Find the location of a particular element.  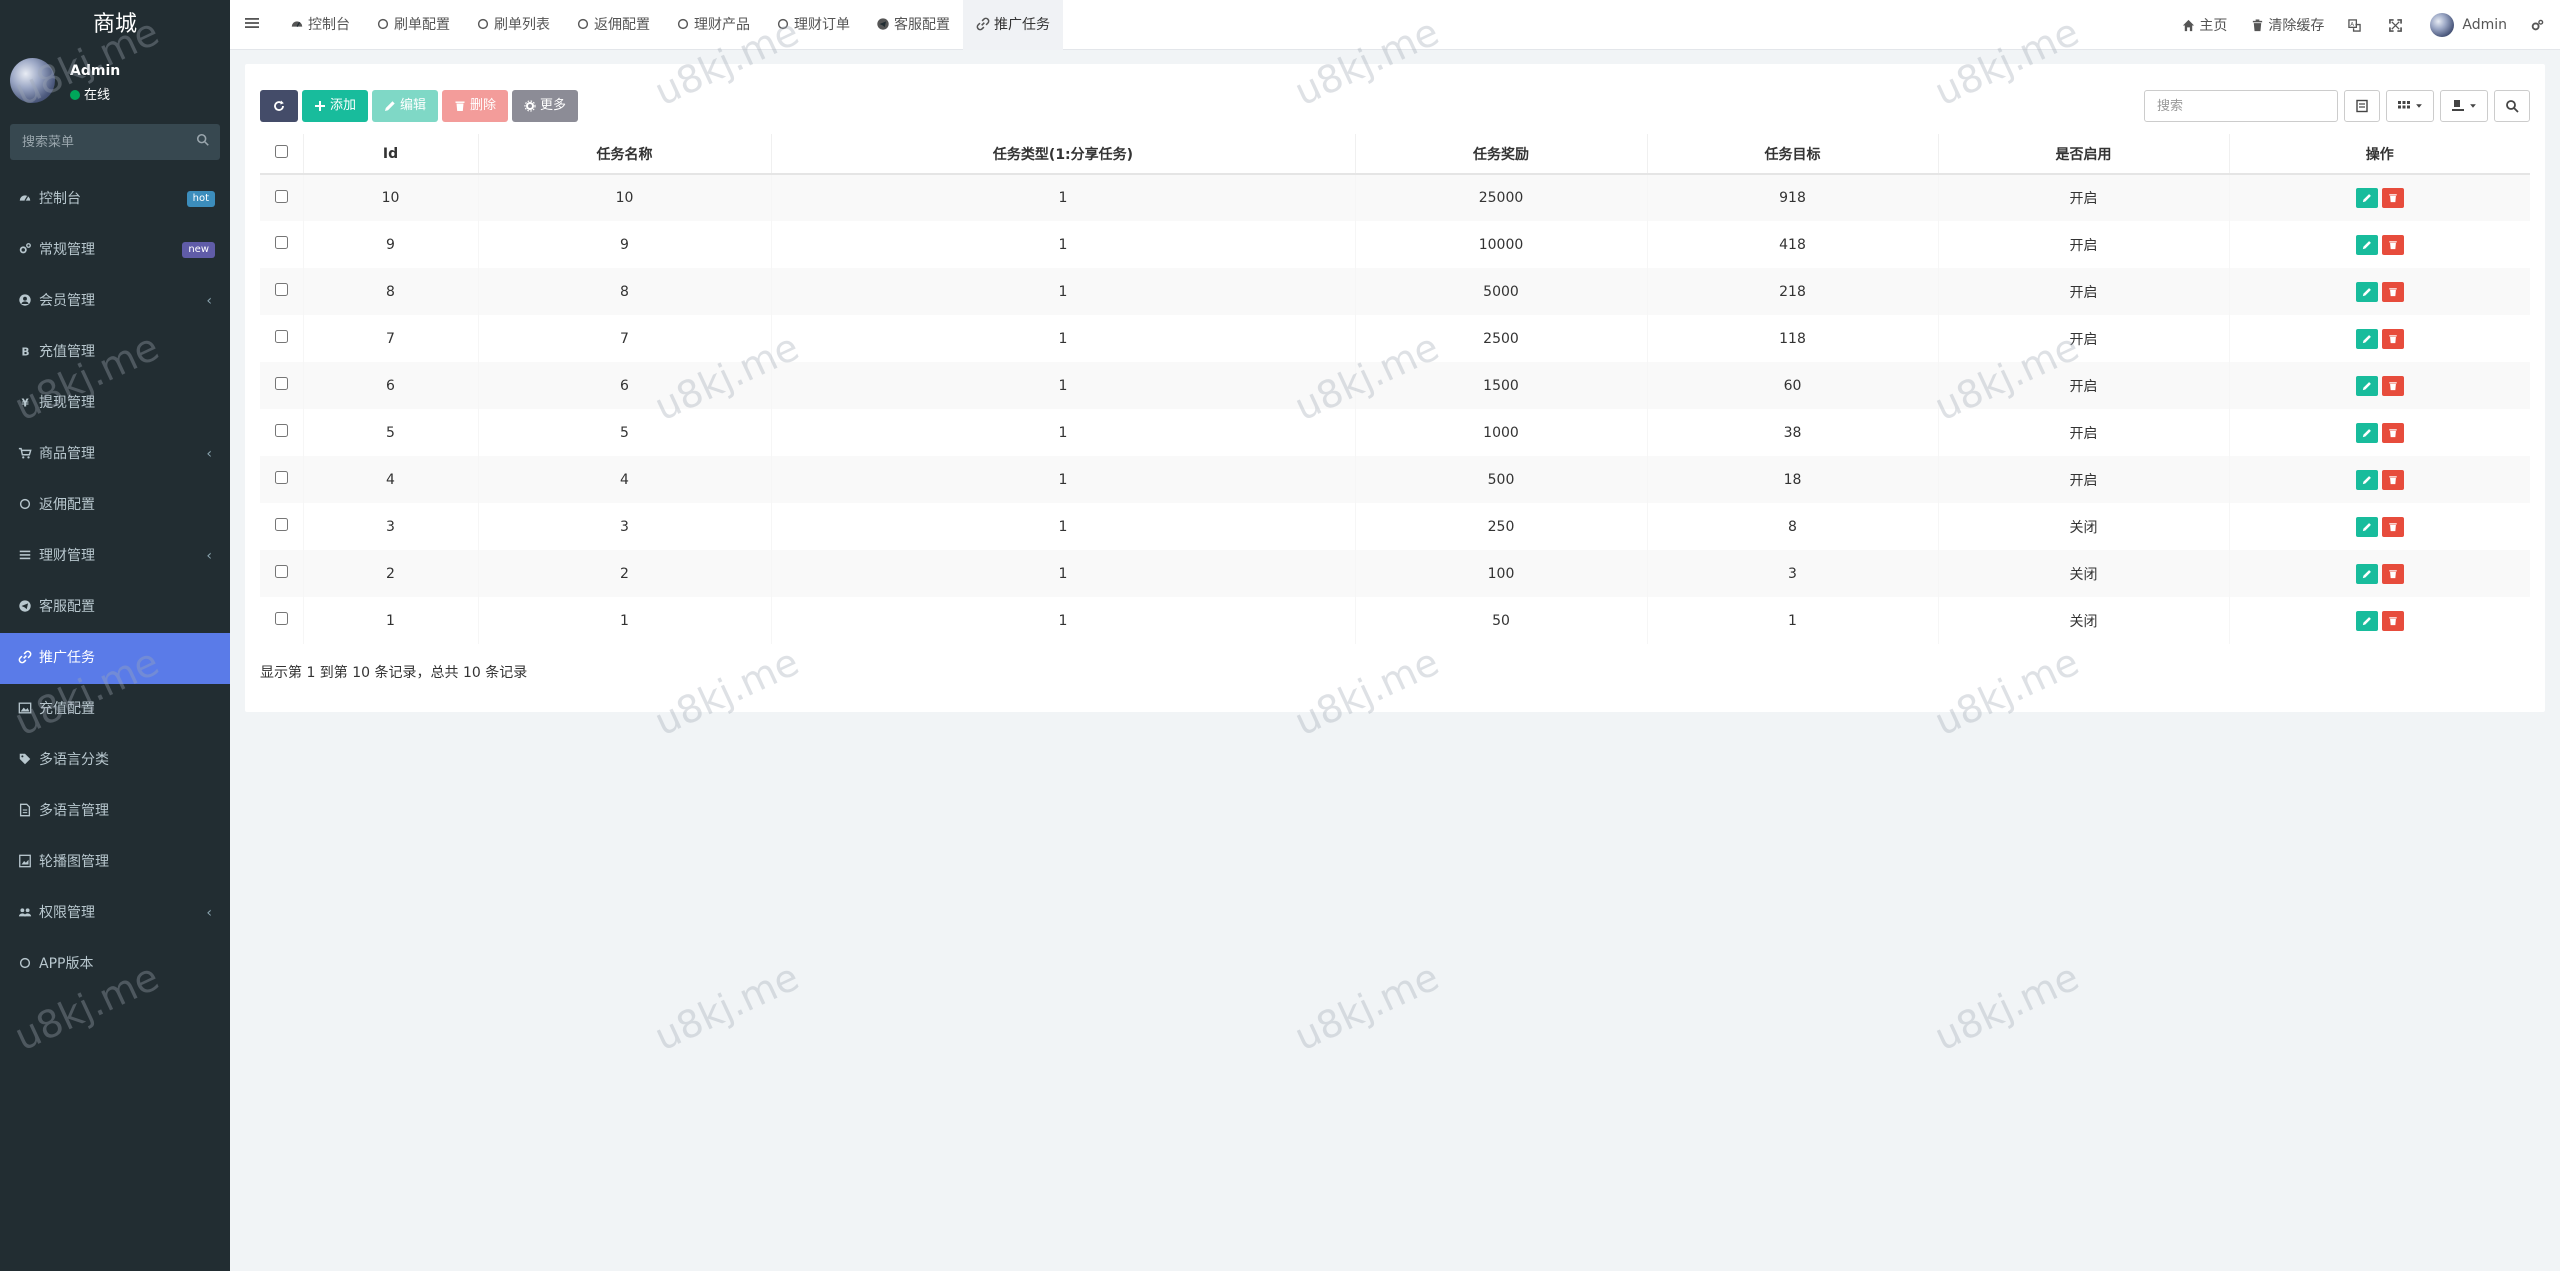

sidebar-item: 客服配置 is located at coordinates (115, 607).